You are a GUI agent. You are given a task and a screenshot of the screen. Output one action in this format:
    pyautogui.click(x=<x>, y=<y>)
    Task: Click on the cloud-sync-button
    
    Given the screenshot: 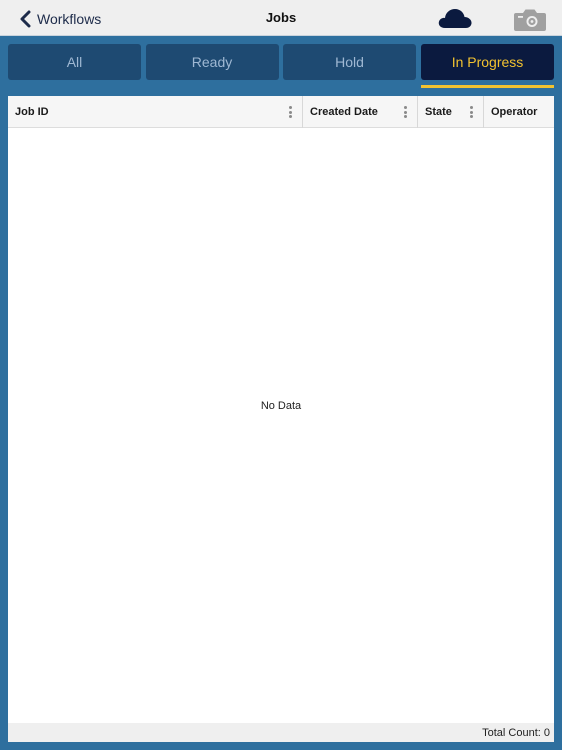 What is the action you would take?
    pyautogui.click(x=455, y=18)
    